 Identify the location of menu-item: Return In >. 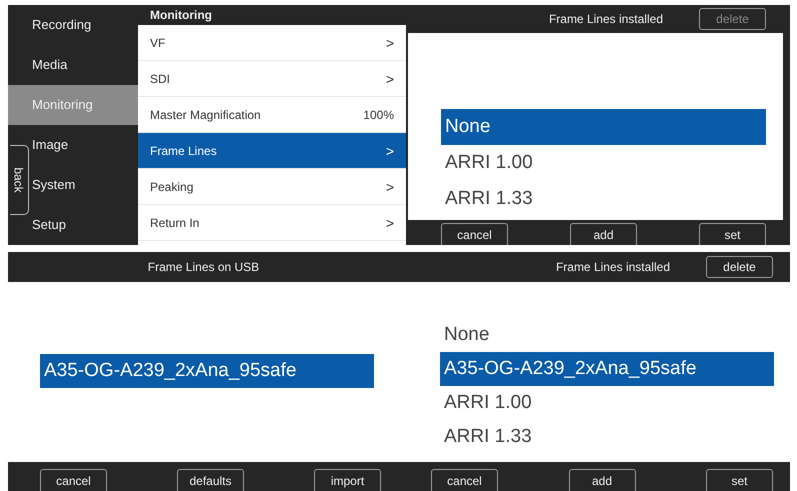
(272, 223).